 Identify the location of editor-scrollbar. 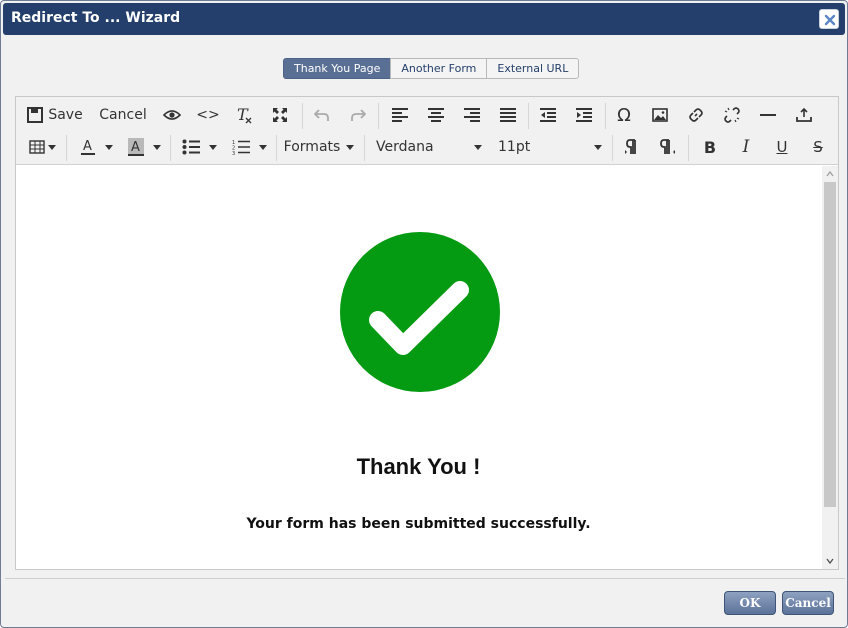
(830, 367).